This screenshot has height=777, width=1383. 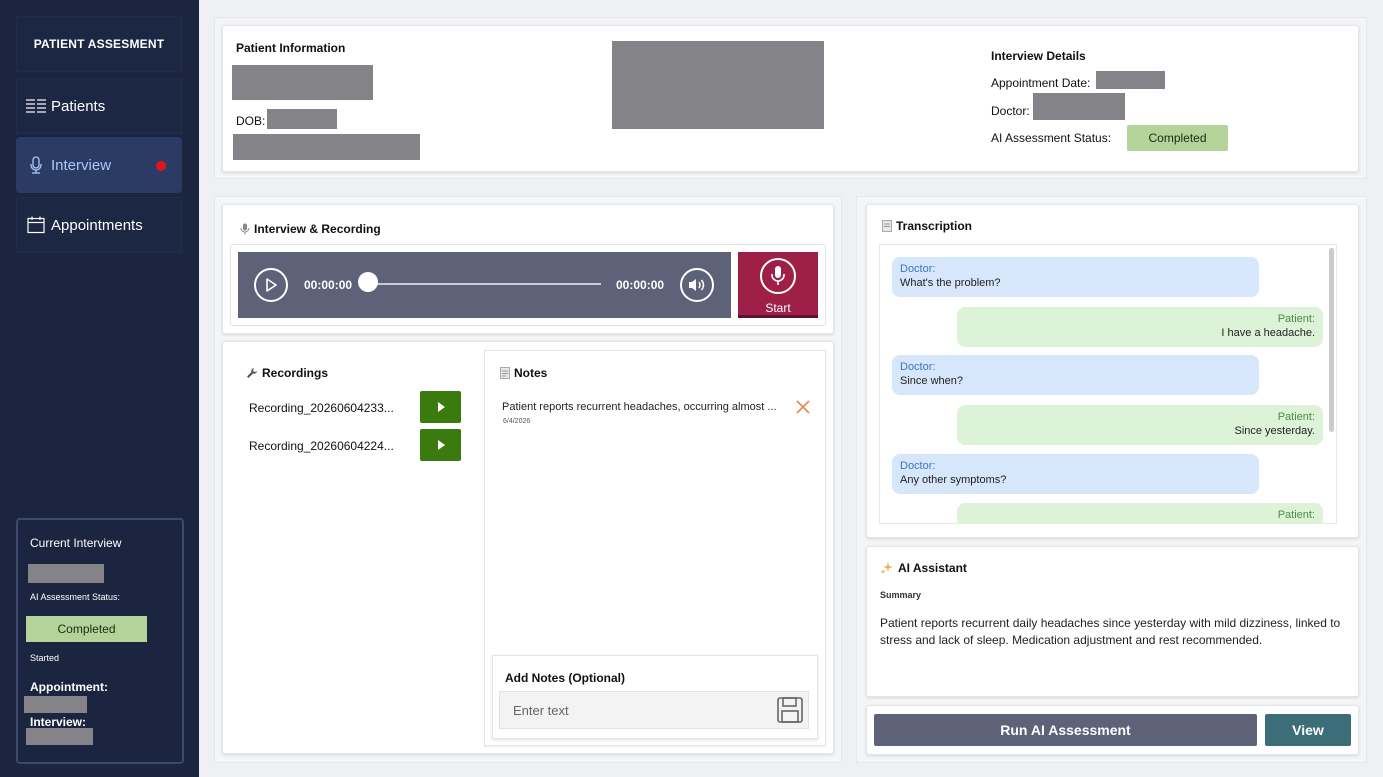 What do you see at coordinates (81, 165) in the screenshot?
I see `sidebar-item-label: Interview` at bounding box center [81, 165].